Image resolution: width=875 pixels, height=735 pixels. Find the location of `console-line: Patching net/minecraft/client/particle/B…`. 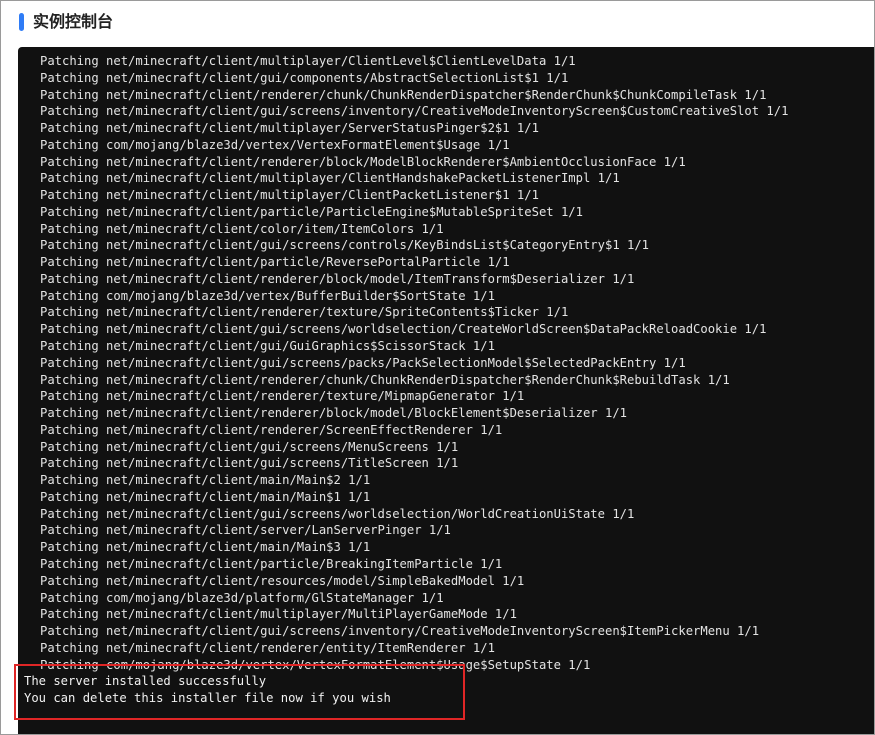

console-line: Patching net/minecraft/client/particle/B… is located at coordinates (271, 563).